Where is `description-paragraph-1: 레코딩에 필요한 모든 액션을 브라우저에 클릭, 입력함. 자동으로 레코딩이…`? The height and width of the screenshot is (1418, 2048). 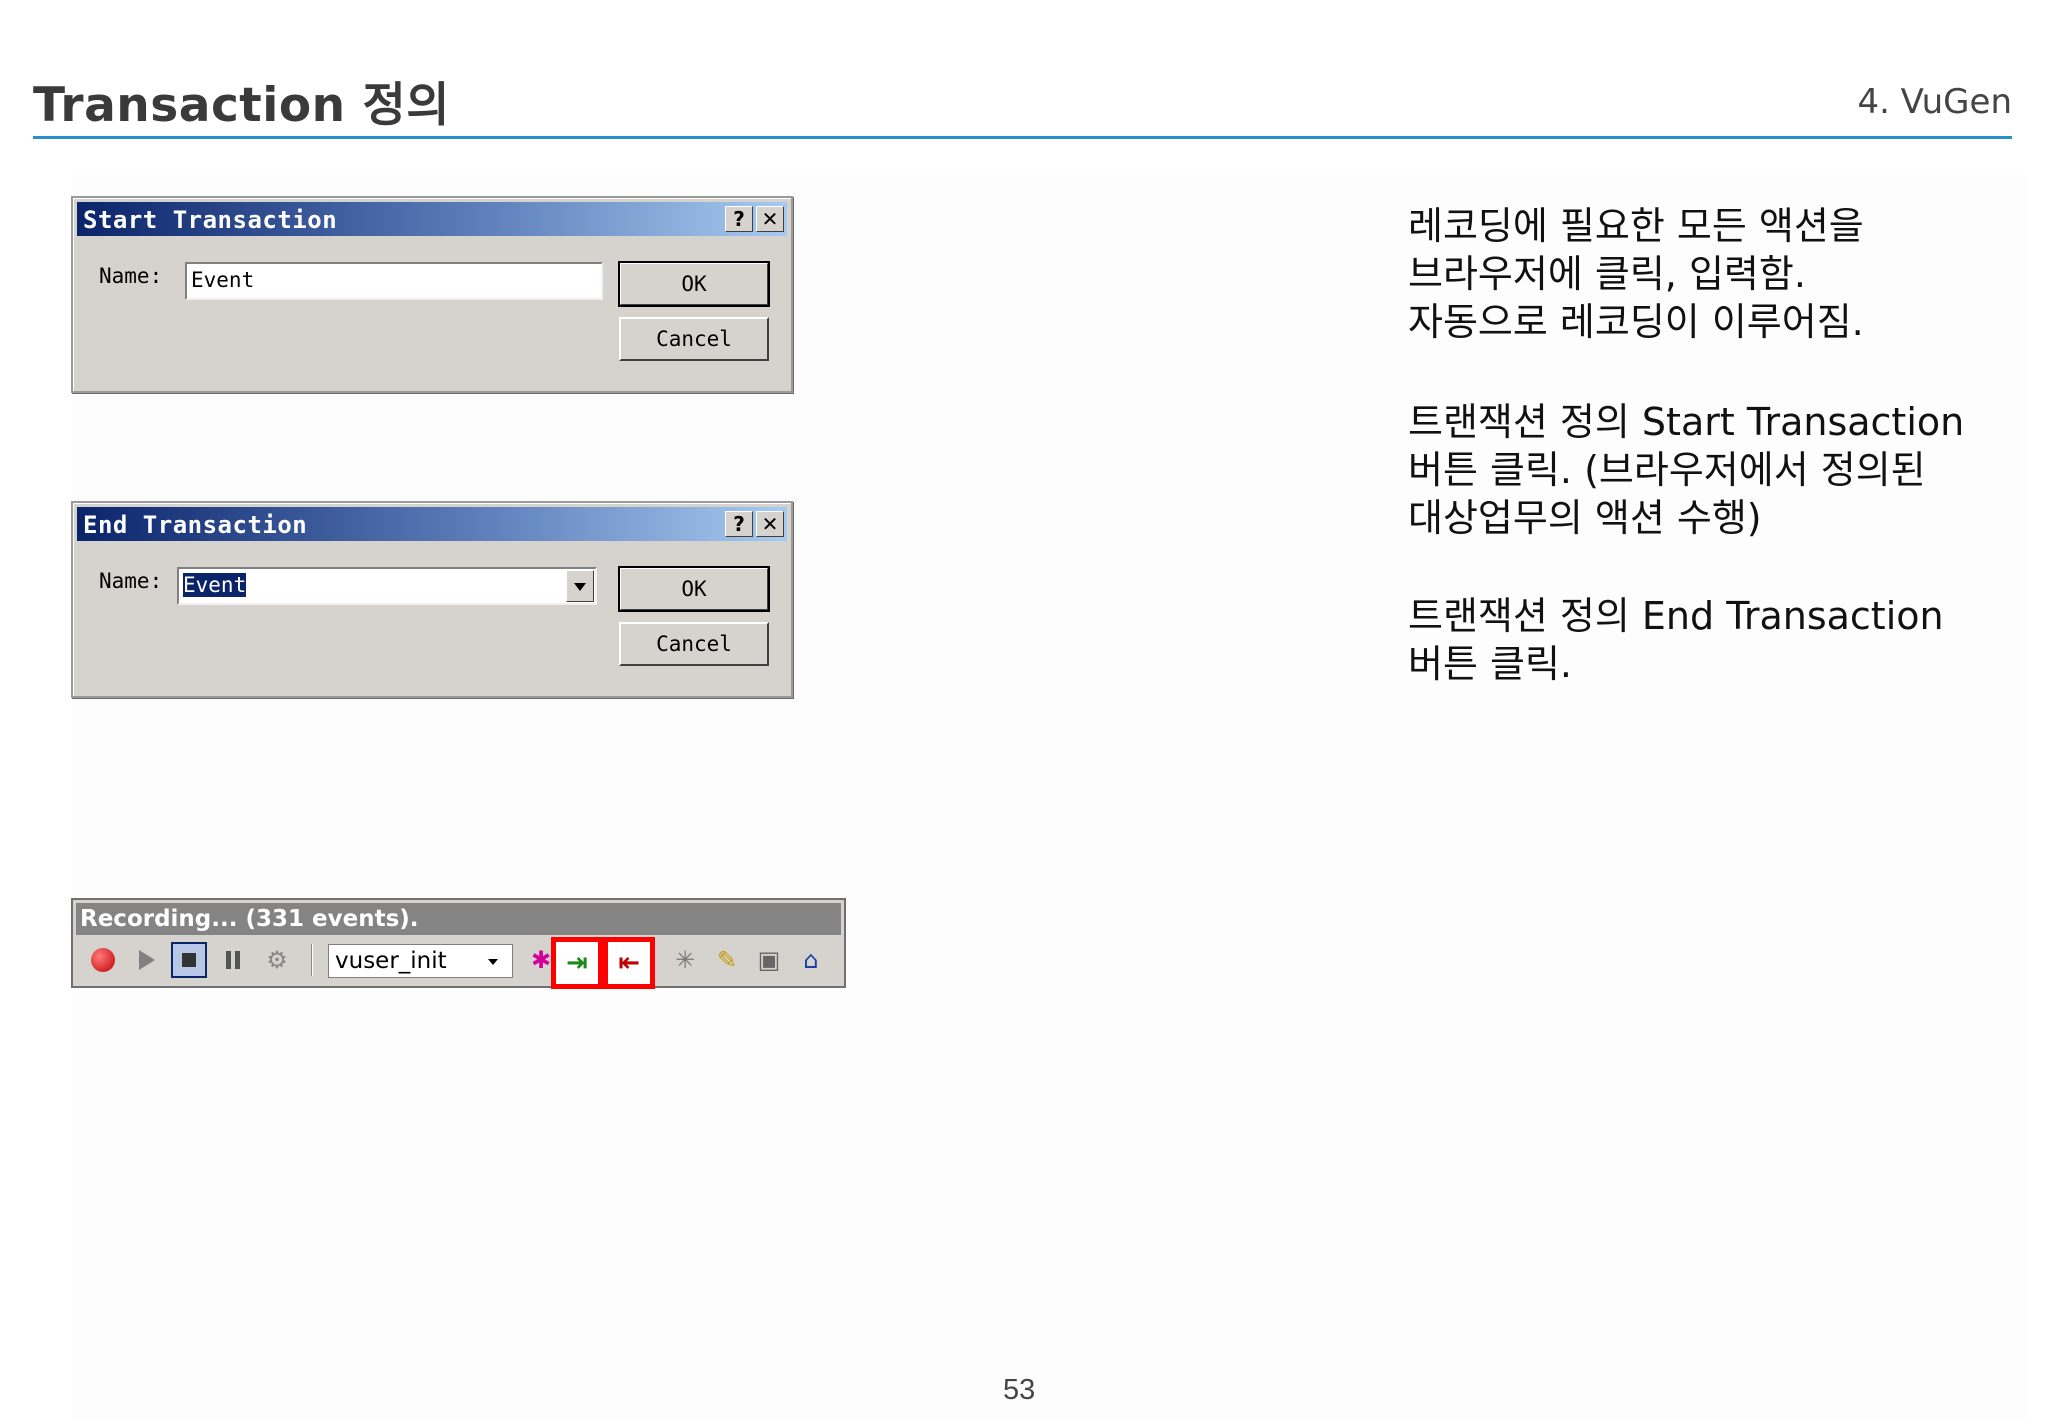
description-paragraph-1: 레코딩에 필요한 모든 액션을 브라우저에 클릭, 입력함. 자동으로 레코딩이… is located at coordinates (1636, 274).